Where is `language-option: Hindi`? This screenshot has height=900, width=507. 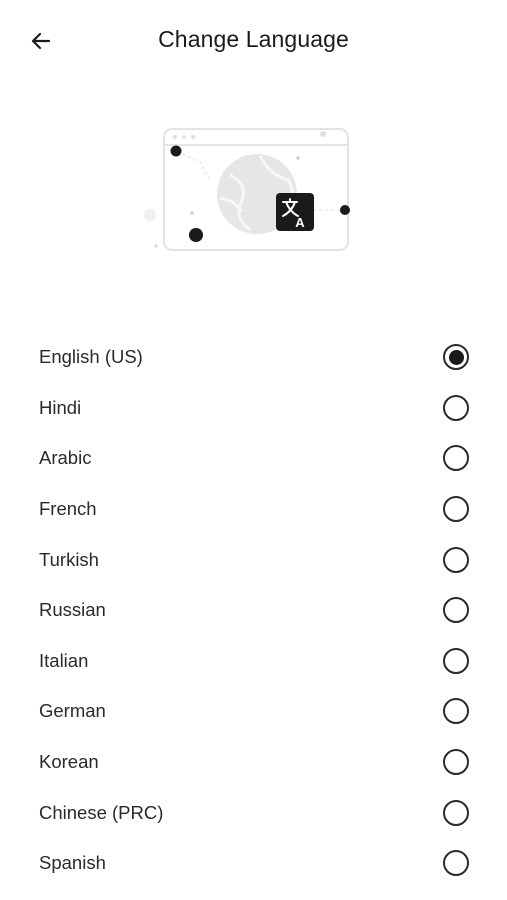 language-option: Hindi is located at coordinates (253, 408).